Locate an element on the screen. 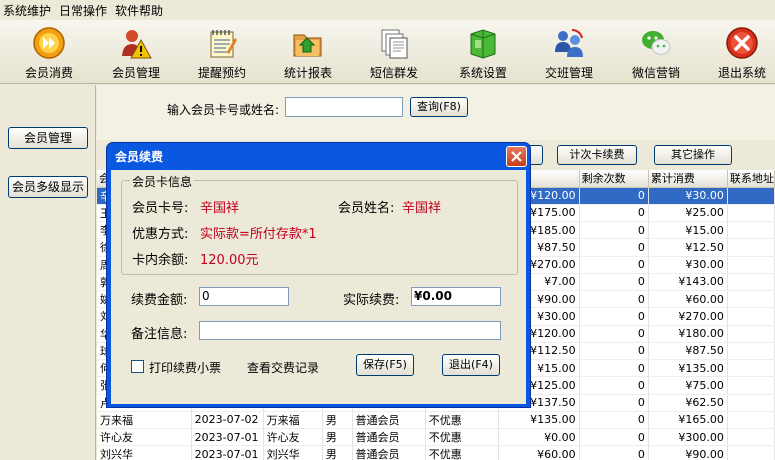 This screenshot has height=460, width=775. table-row: 许心友 2023-07-01 许心友男普通会员 不优惠 ¥0.00 0 ¥300.00 is located at coordinates (436, 437).